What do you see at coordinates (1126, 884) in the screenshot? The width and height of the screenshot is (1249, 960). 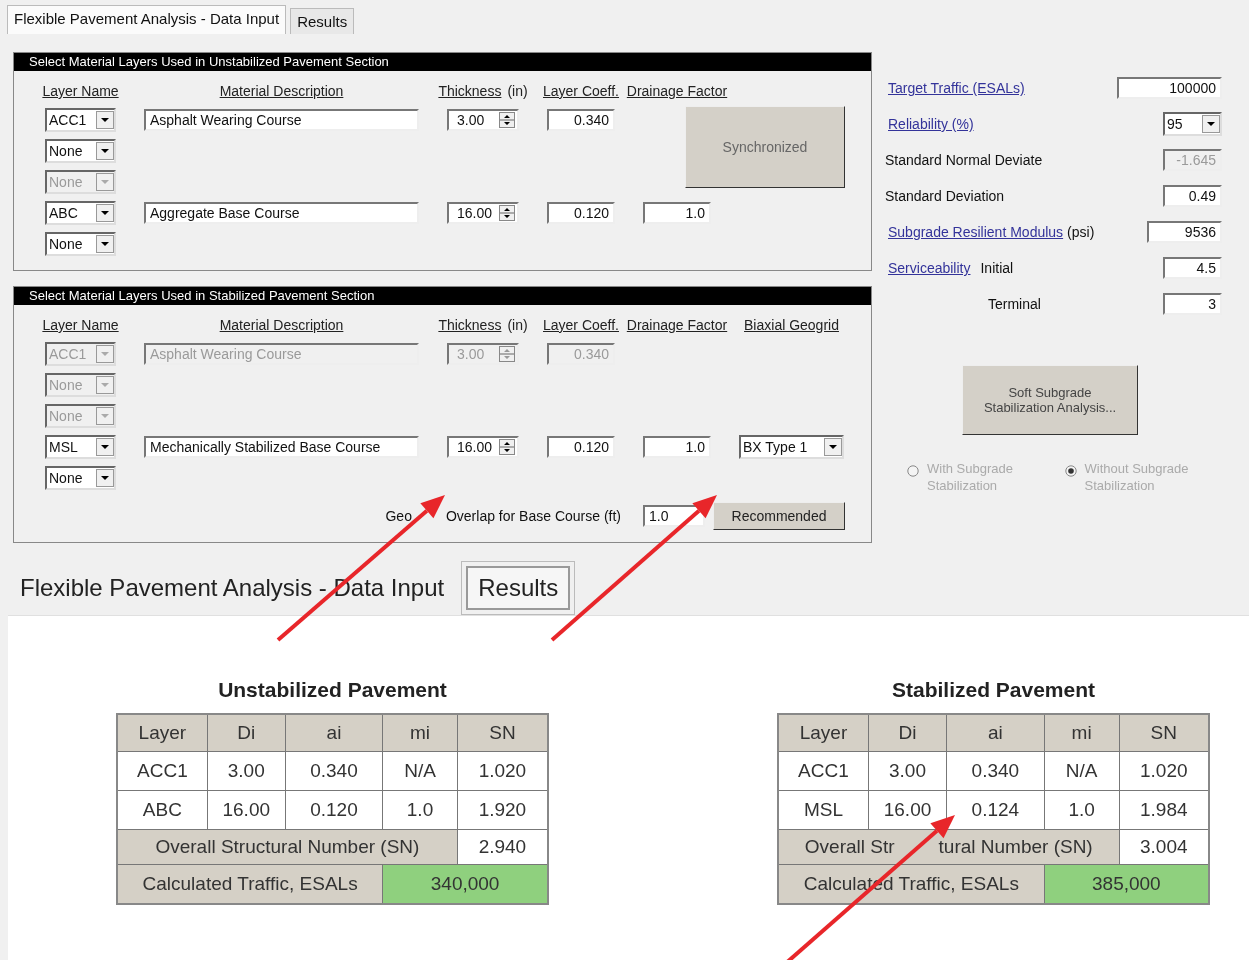 I see `table-cell: 385,000` at bounding box center [1126, 884].